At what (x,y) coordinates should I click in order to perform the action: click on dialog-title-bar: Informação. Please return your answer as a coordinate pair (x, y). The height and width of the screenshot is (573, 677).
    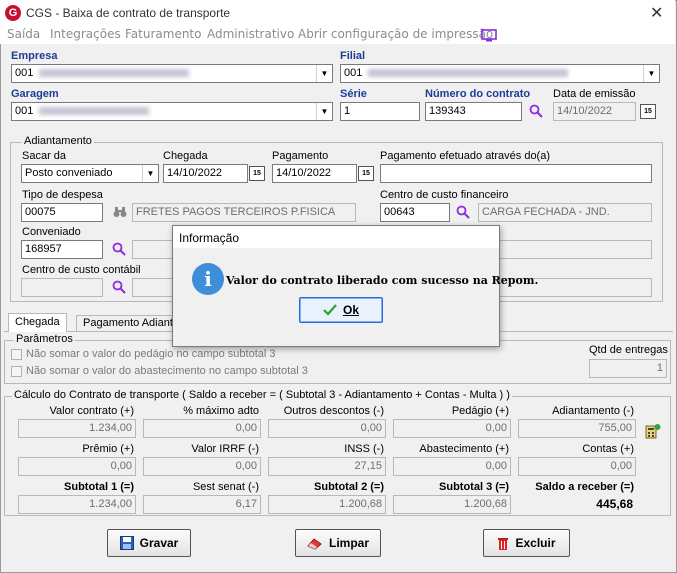
    Looking at the image, I should click on (336, 237).